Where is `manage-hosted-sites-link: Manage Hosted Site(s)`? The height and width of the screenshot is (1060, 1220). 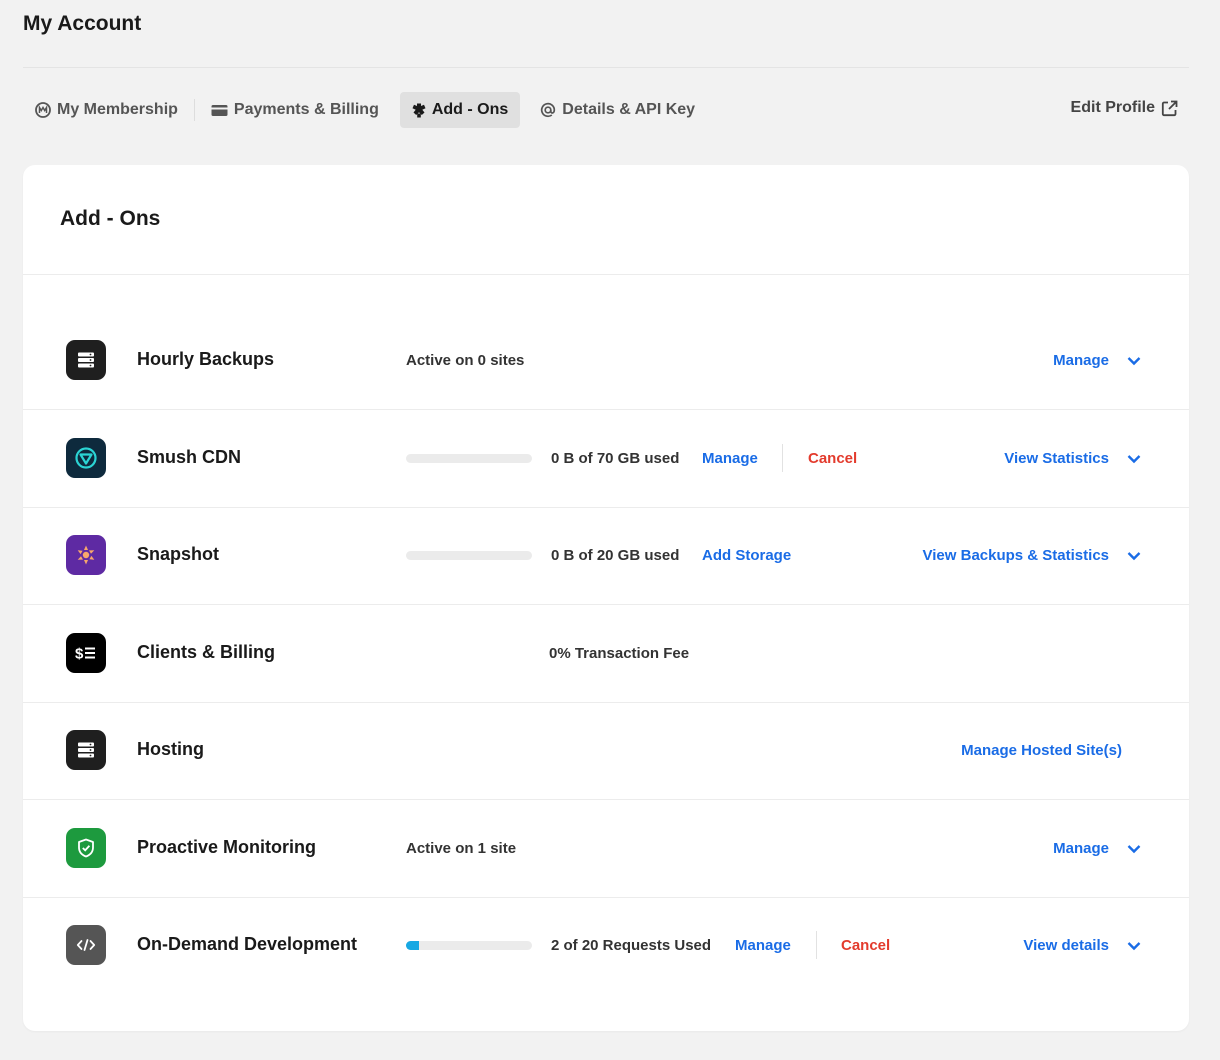 manage-hosted-sites-link: Manage Hosted Site(s) is located at coordinates (1041, 750).